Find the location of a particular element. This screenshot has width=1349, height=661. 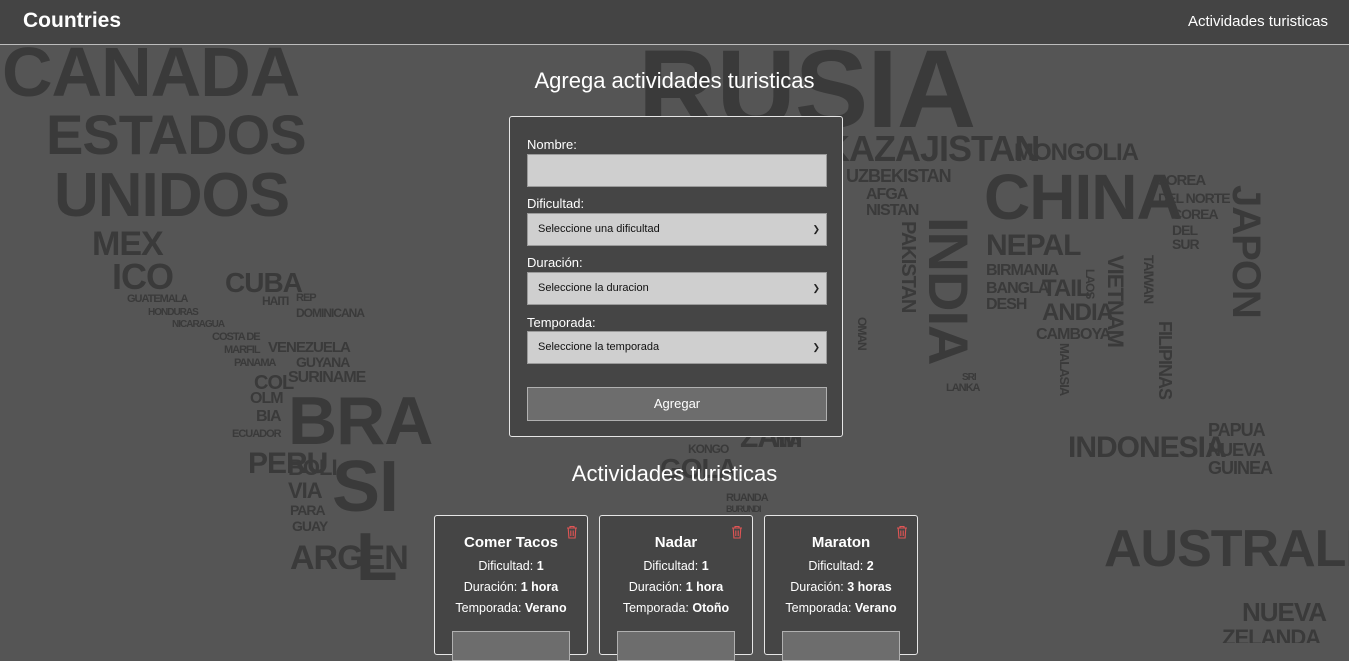

bg-word: COSTA DE is located at coordinates (236, 337).